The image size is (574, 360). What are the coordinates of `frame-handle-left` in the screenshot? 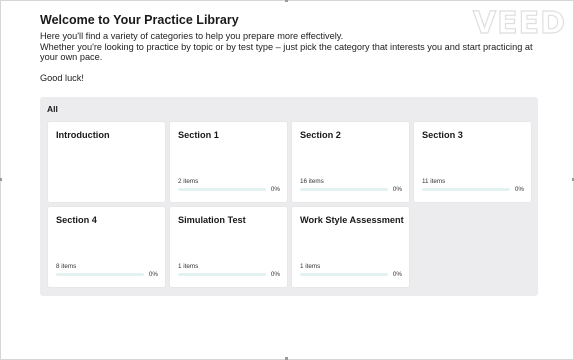 It's located at (1, 179).